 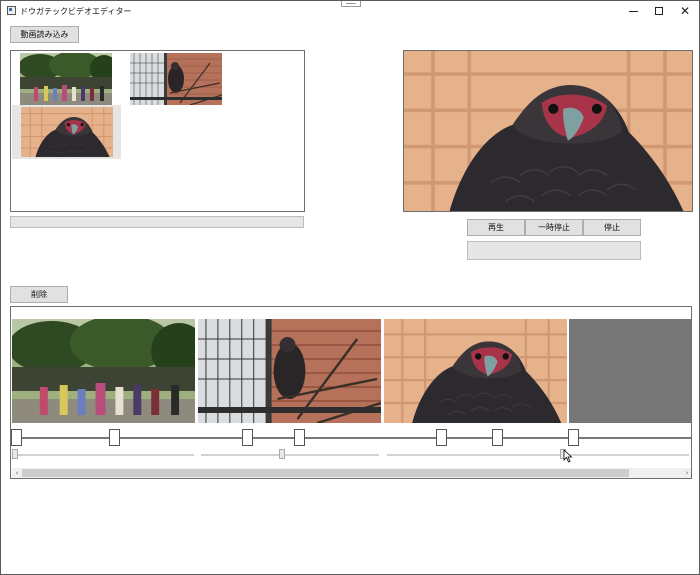 I want to click on load-progress-bar, so click(x=157, y=222).